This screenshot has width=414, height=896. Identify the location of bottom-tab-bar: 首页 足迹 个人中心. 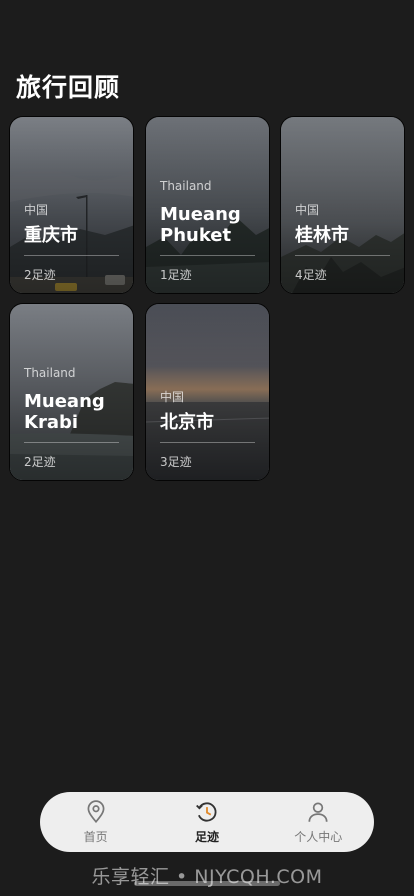
(207, 822).